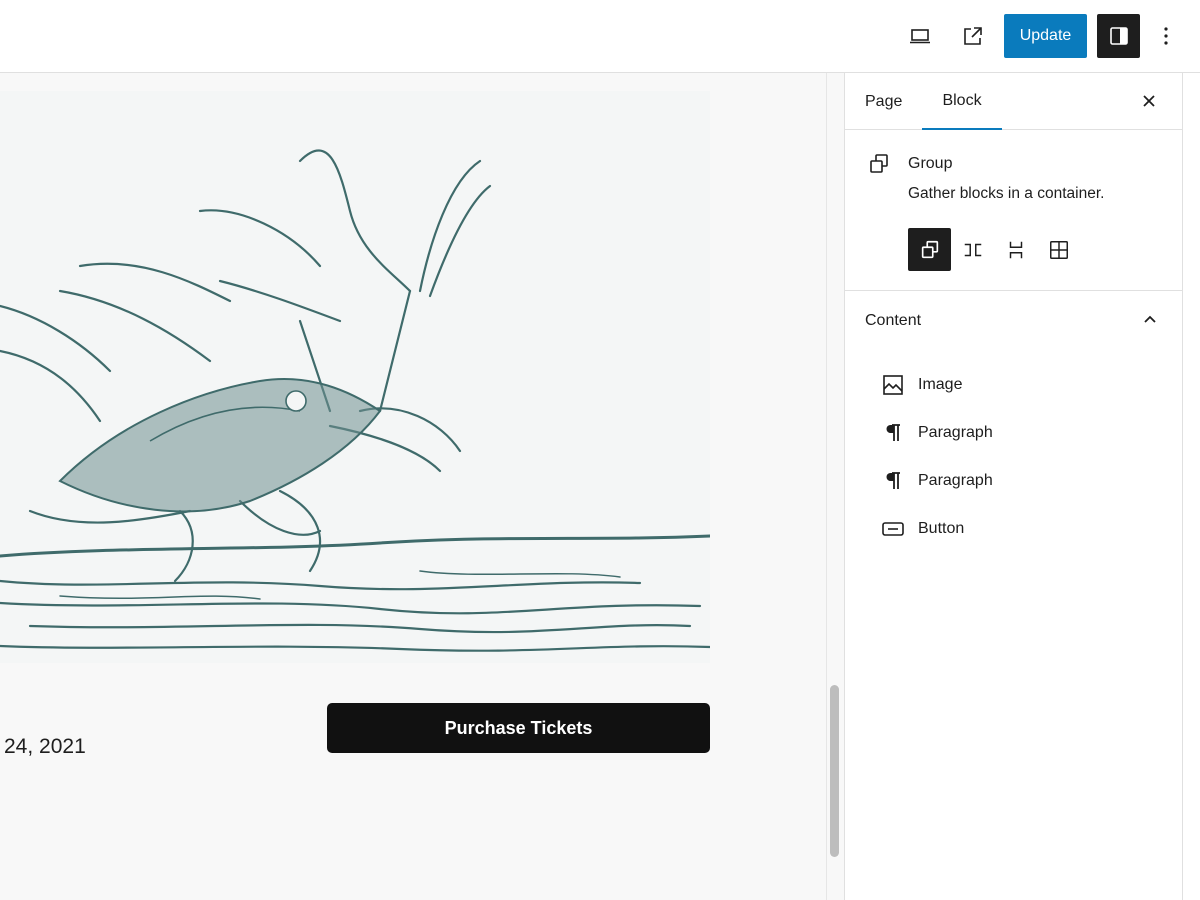 The height and width of the screenshot is (900, 1200). Describe the element at coordinates (1014, 320) in the screenshot. I see `content-panel-header: Content` at that location.